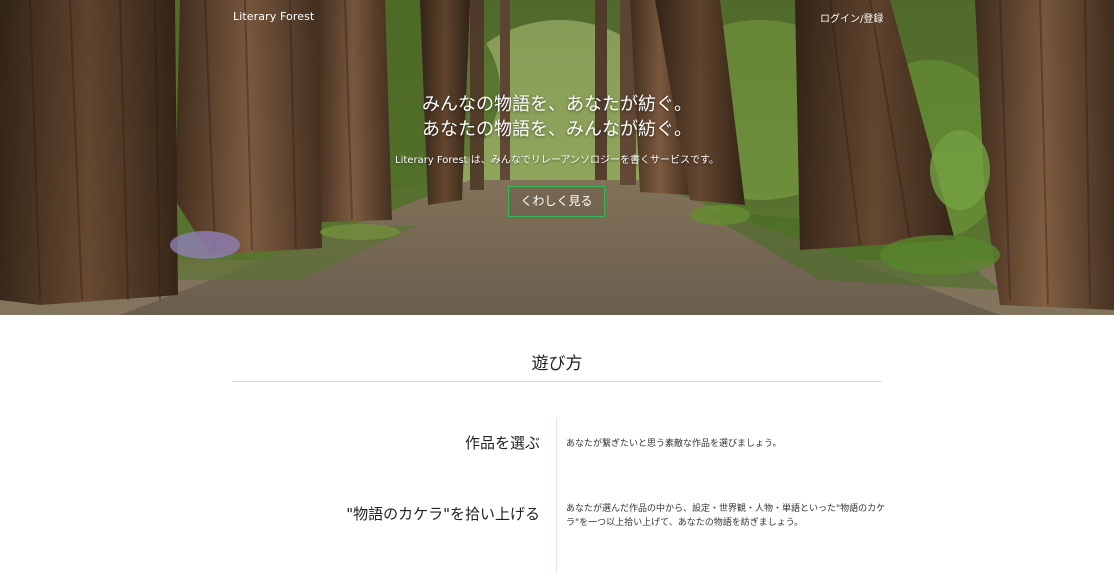 This screenshot has width=1114, height=573. Describe the element at coordinates (273, 18) in the screenshot. I see `brand-logo: Literary Forest` at that location.